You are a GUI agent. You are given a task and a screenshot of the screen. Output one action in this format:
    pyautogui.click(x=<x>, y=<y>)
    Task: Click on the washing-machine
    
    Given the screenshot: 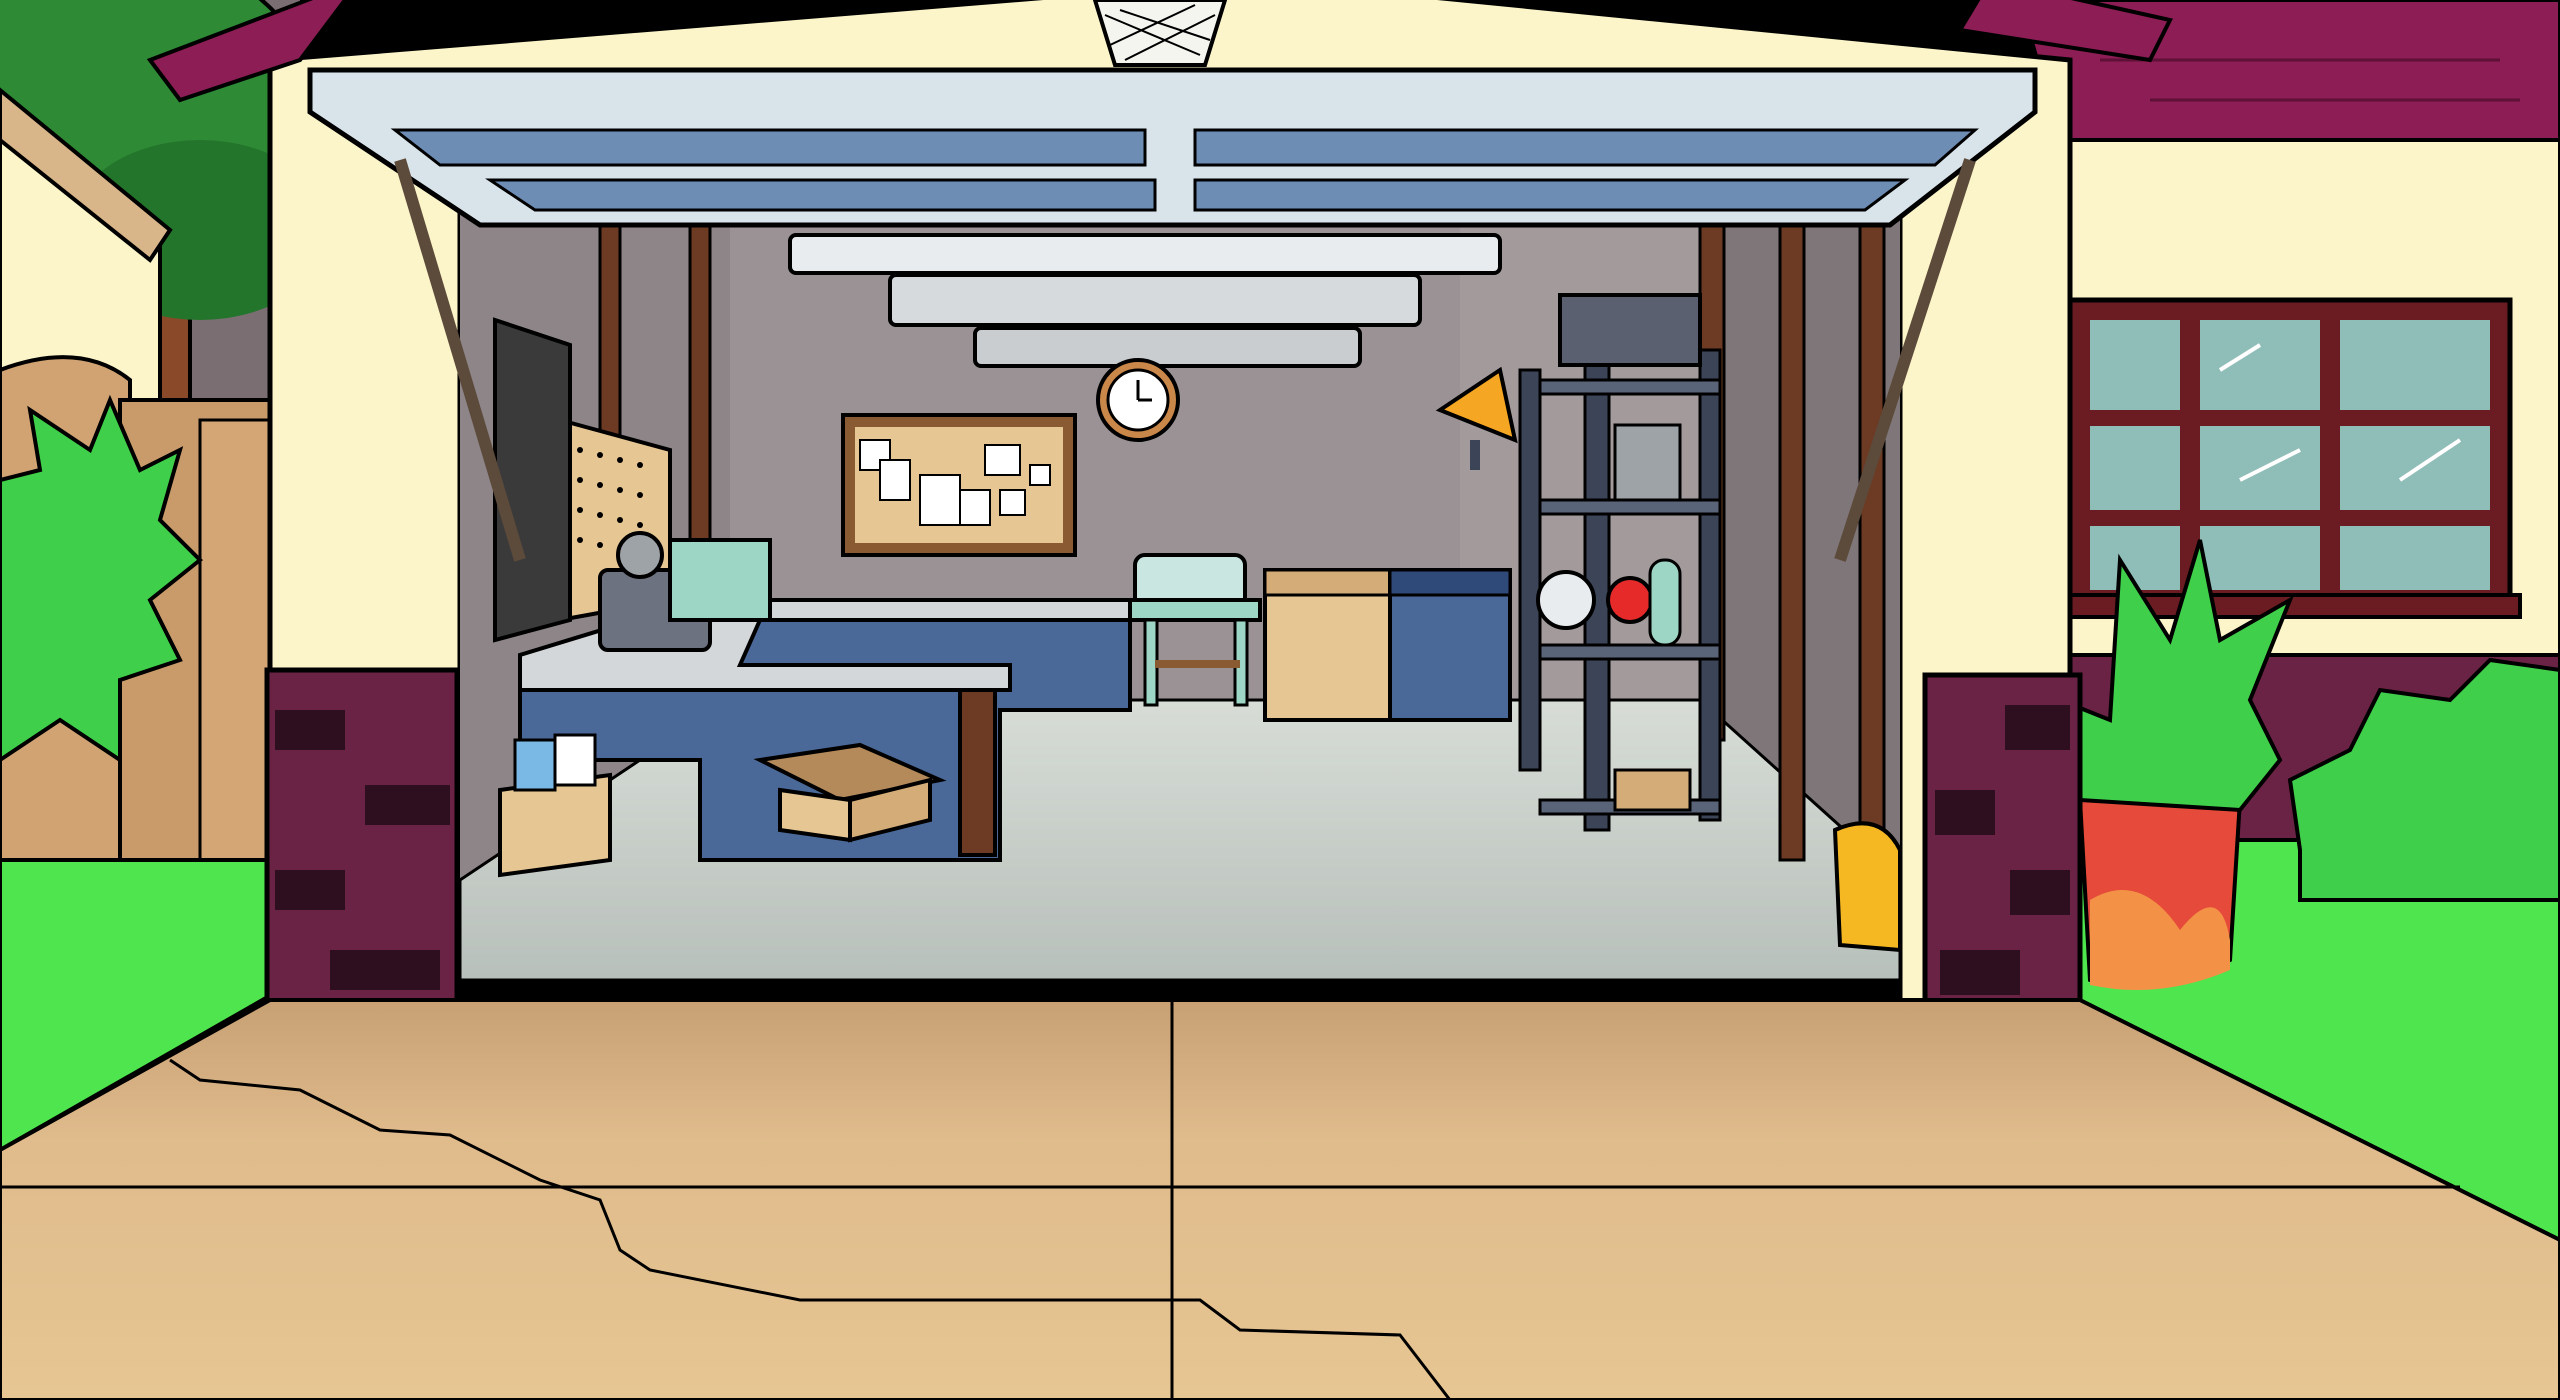 What is the action you would take?
    pyautogui.click(x=1327, y=645)
    